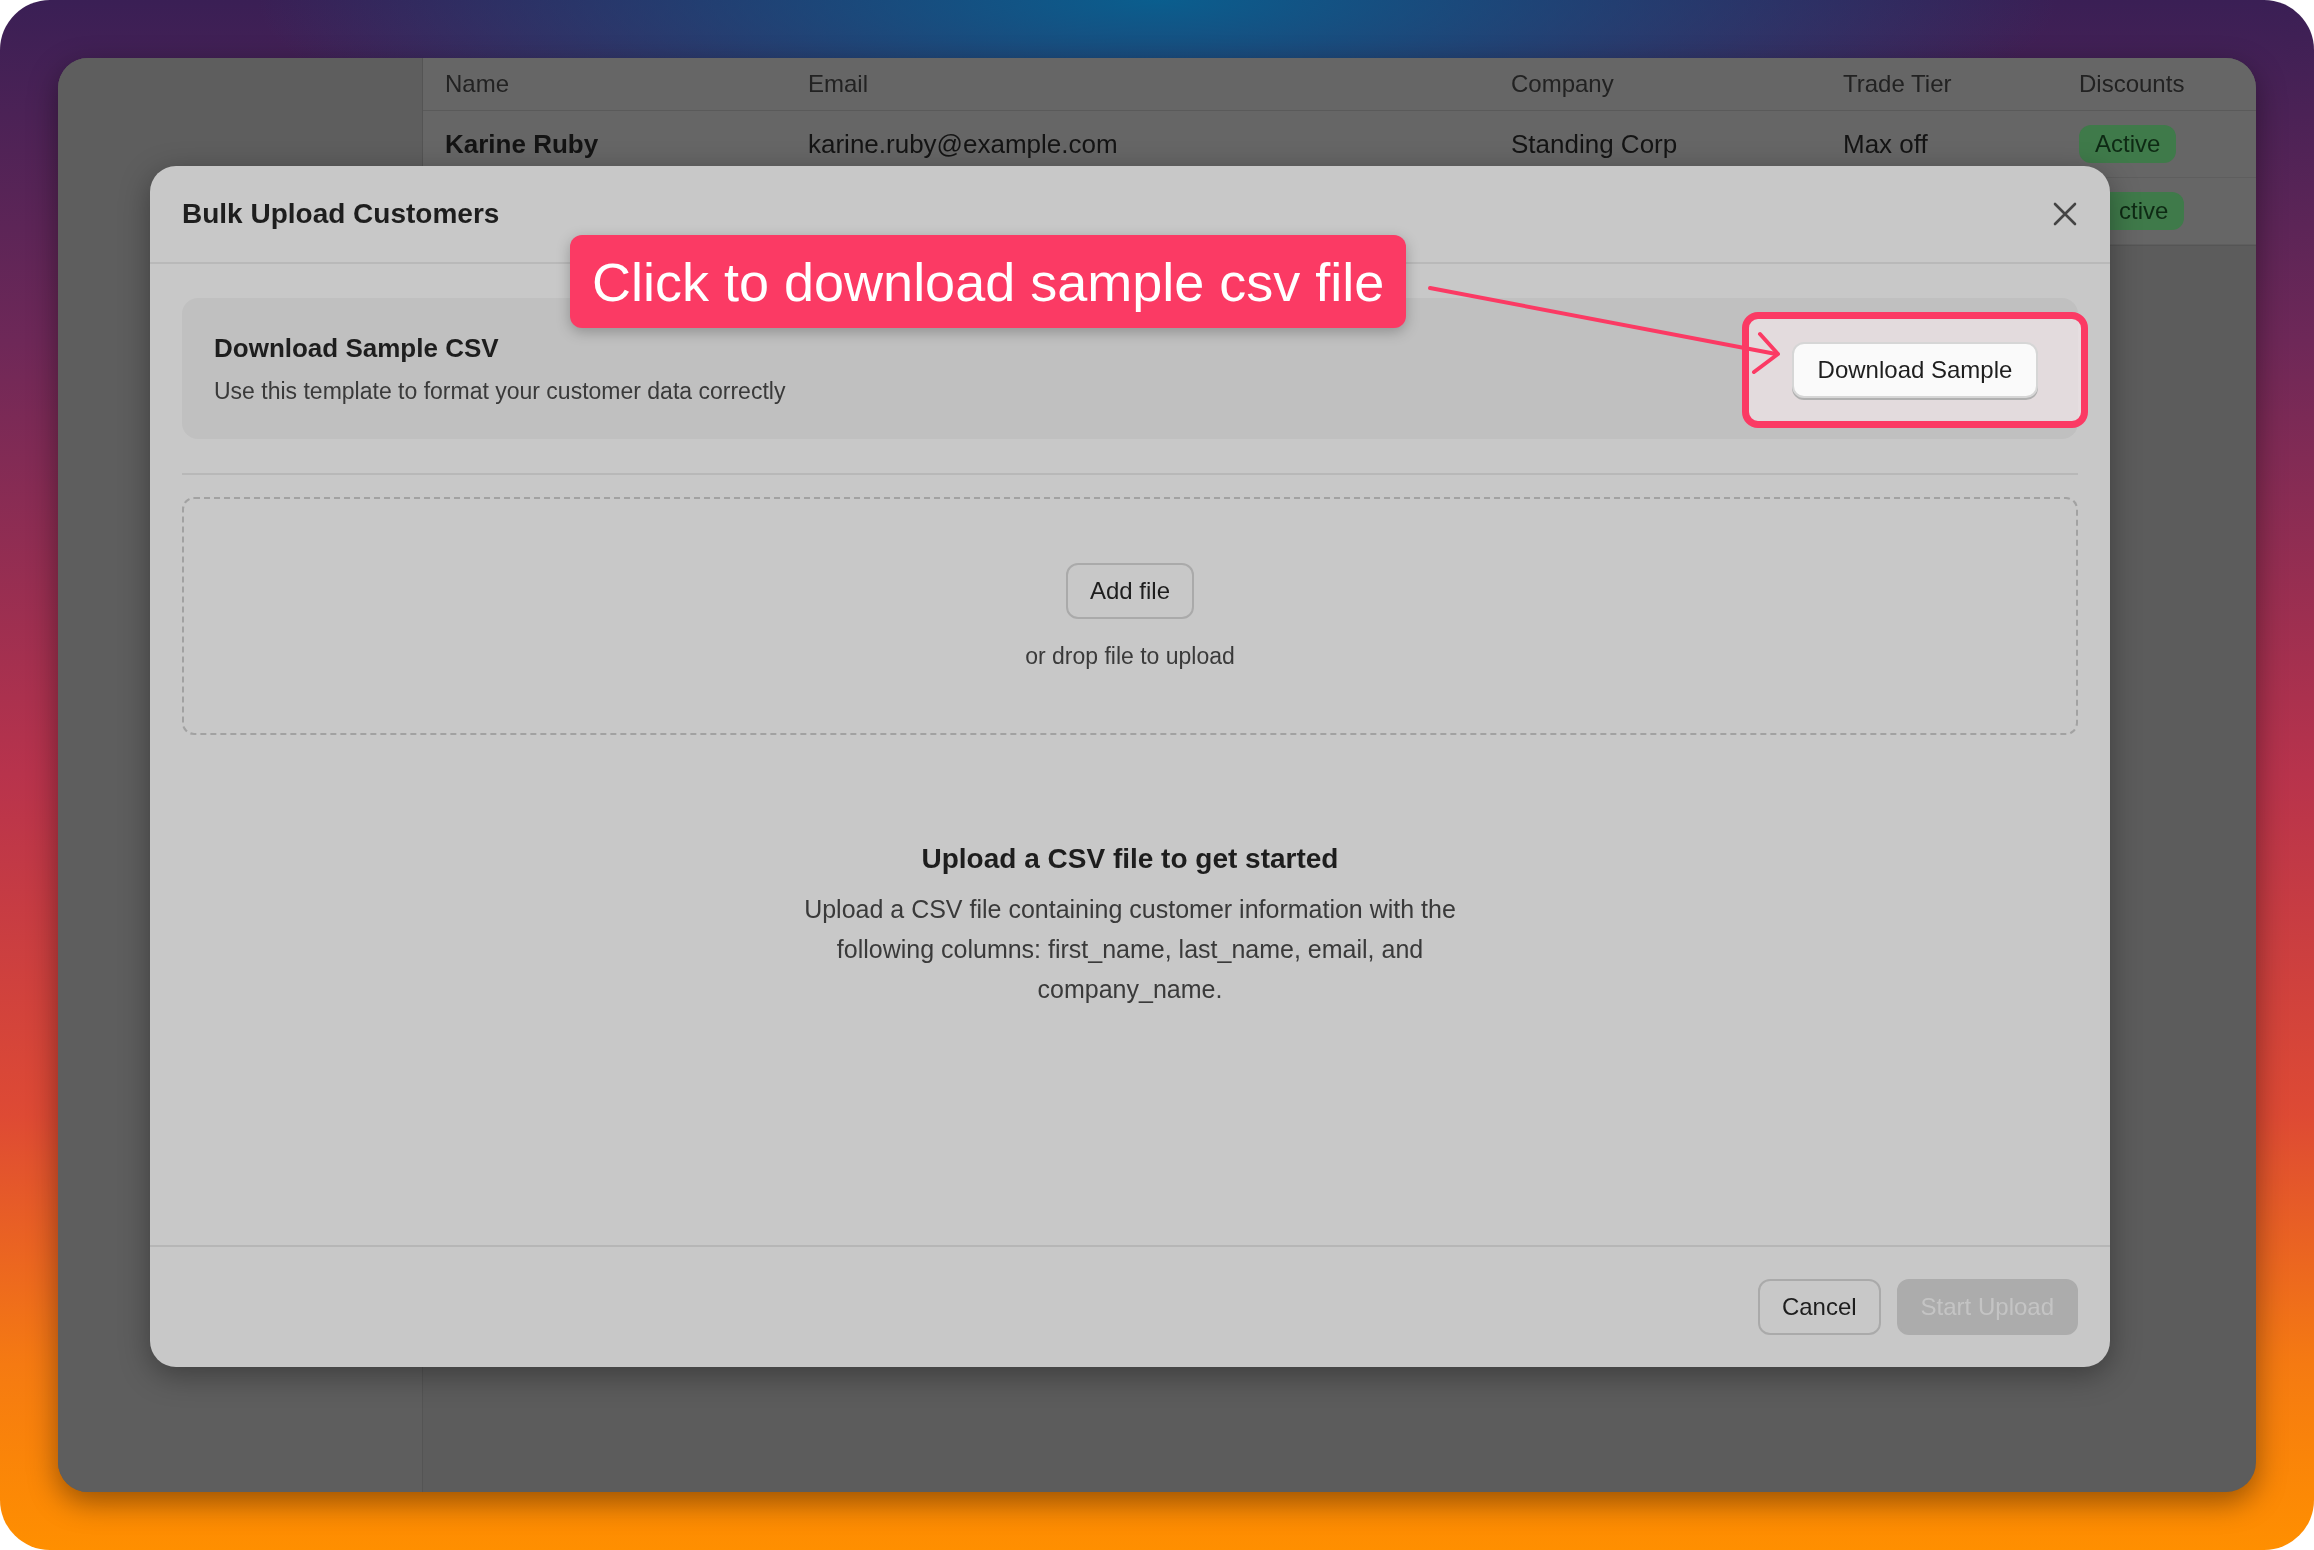 This screenshot has width=2314, height=1550. Describe the element at coordinates (838, 84) in the screenshot. I see `column-header: Email` at that location.